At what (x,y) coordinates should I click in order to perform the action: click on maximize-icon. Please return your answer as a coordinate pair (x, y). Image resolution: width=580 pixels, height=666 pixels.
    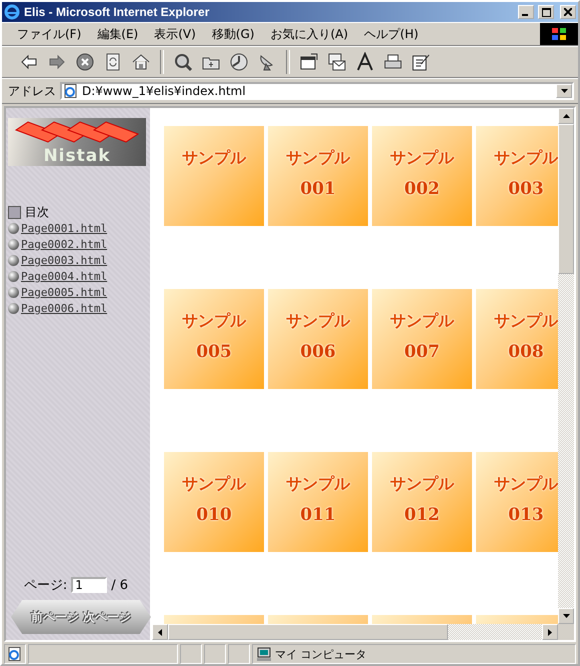
    Looking at the image, I should click on (546, 12).